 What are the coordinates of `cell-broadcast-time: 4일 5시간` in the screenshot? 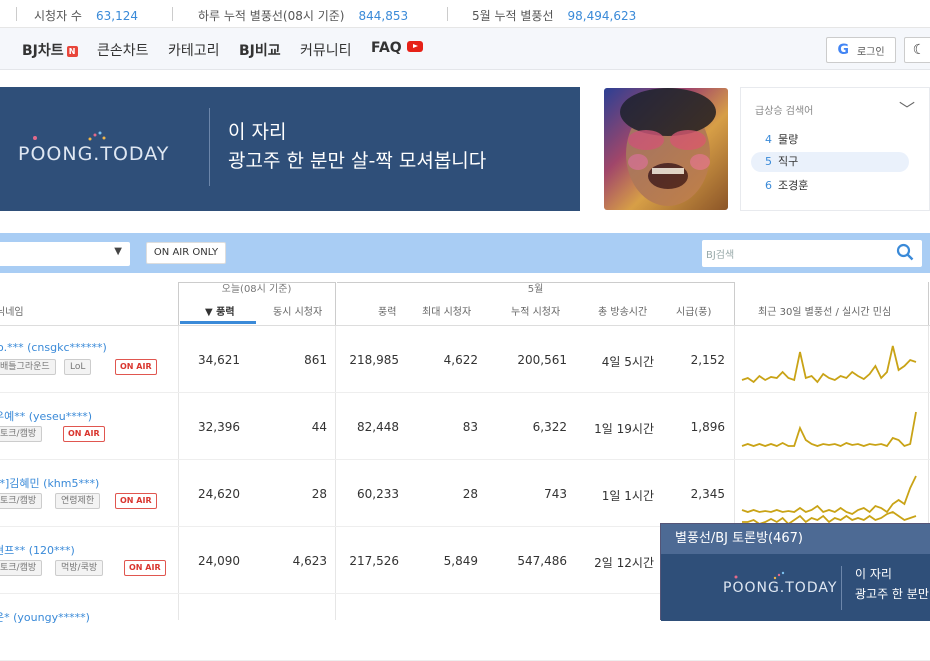 It's located at (627, 362).